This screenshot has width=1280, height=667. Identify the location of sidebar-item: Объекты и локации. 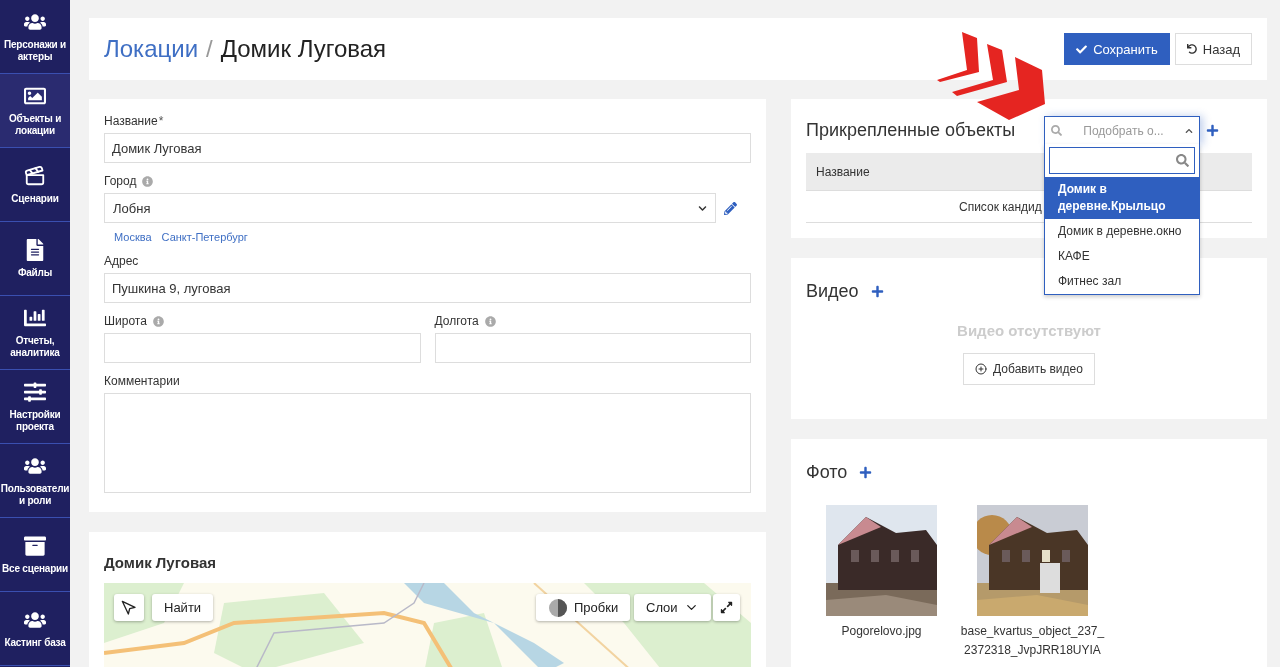
(35, 111).